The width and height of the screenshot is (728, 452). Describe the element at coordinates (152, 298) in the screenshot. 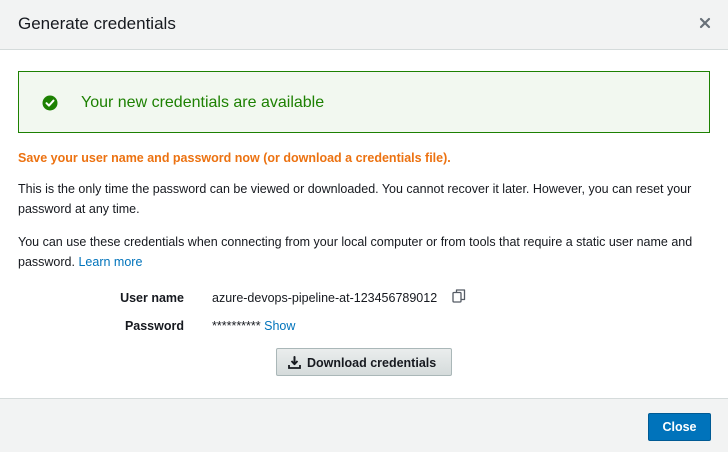

I see `username-label: User name` at that location.